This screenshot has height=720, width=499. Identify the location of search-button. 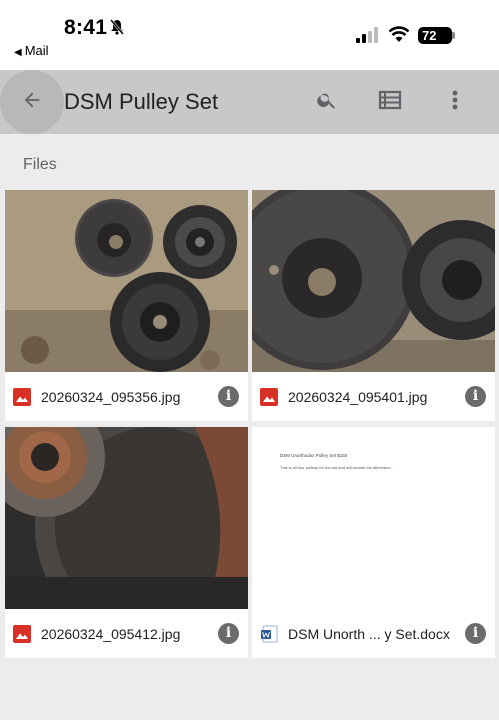
(327, 102).